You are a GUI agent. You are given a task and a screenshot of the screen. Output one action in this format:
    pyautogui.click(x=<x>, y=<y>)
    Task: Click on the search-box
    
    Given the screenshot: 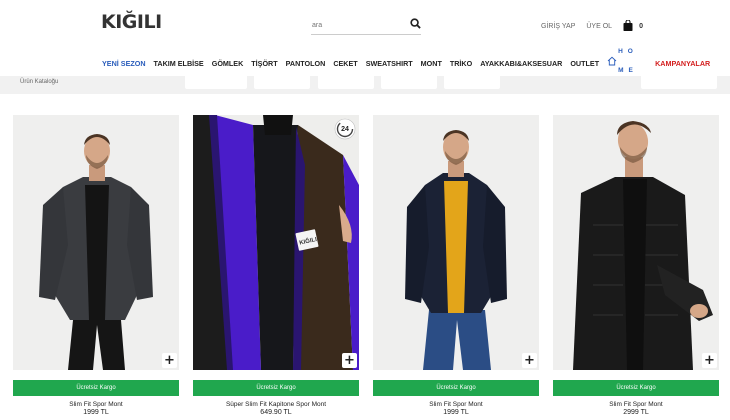 What is the action you would take?
    pyautogui.click(x=366, y=24)
    